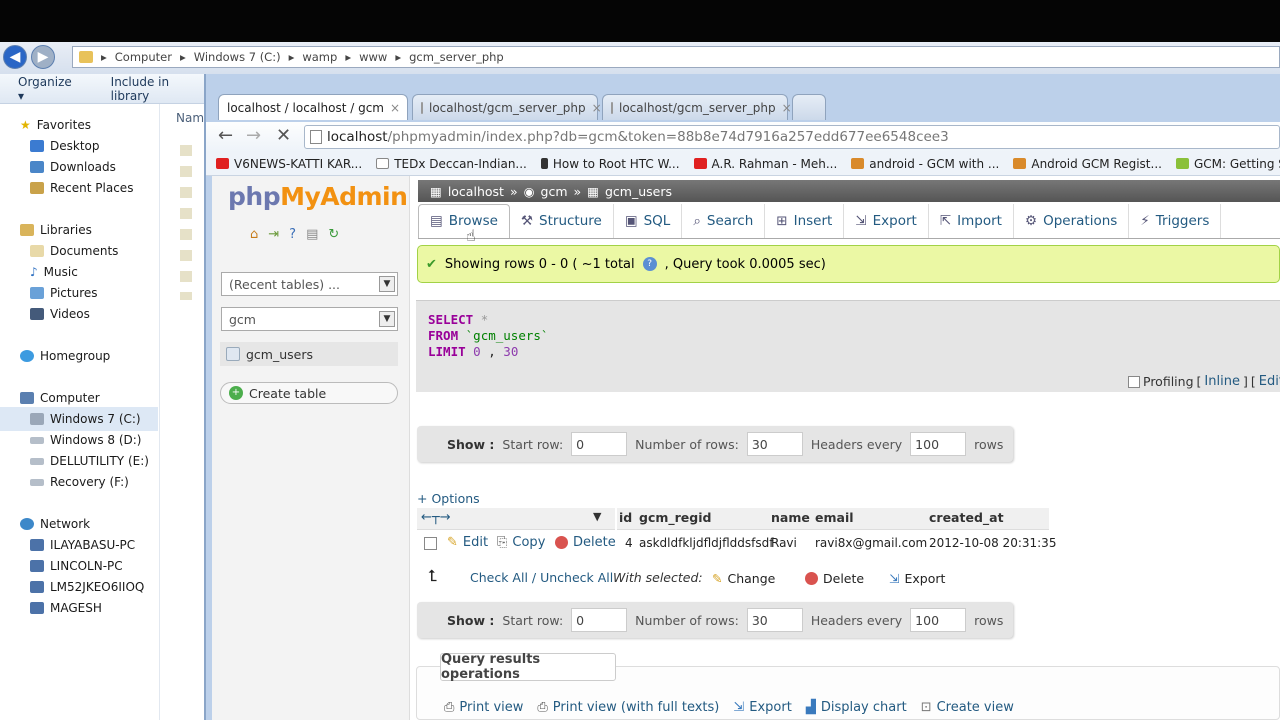 Image resolution: width=1280 pixels, height=720 pixels. Describe the element at coordinates (190, 118) in the screenshot. I see `name-column-header: Nam` at that location.